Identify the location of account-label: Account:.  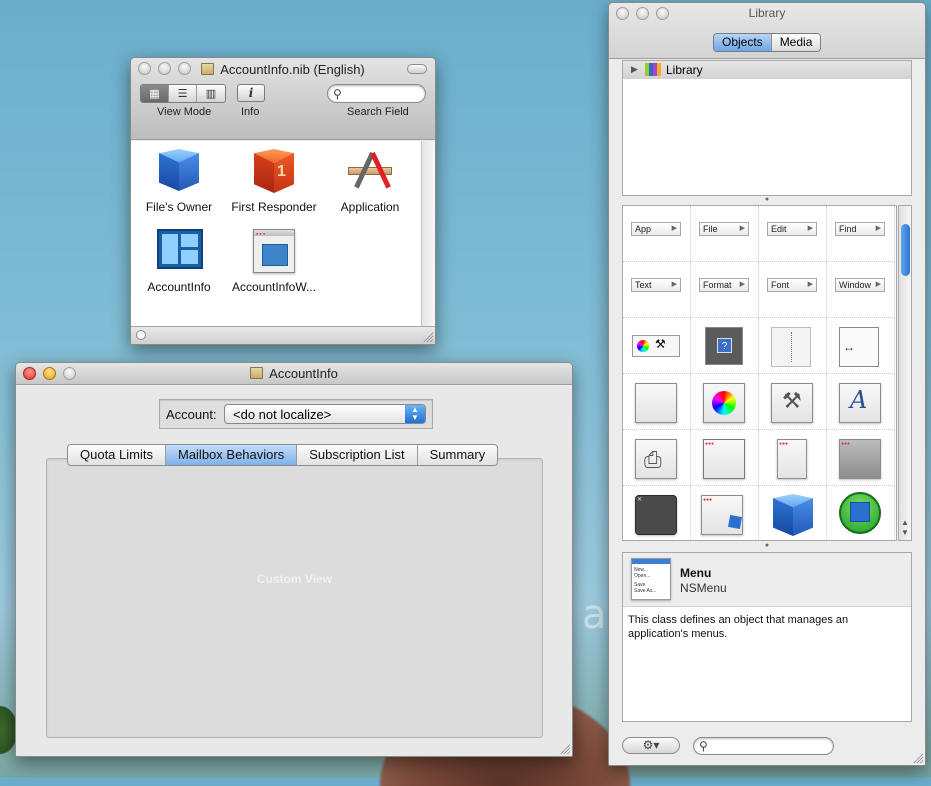
(191, 414).